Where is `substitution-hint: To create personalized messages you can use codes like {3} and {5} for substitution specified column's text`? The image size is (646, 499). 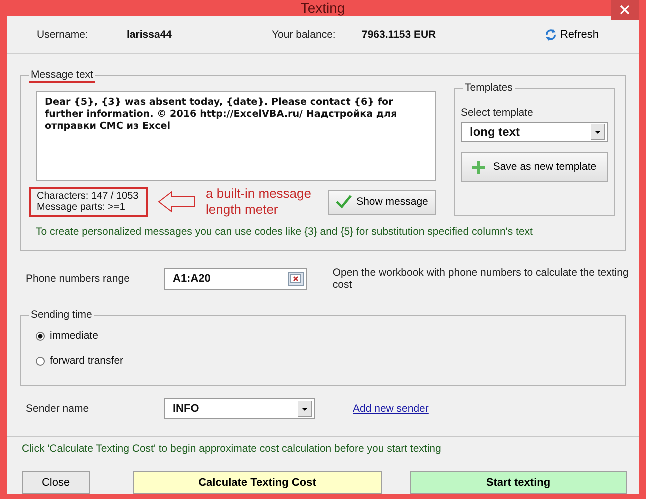
substitution-hint: To create personalized messages you can use codes like {3} and {5} for substitution specified column's text is located at coordinates (285, 232).